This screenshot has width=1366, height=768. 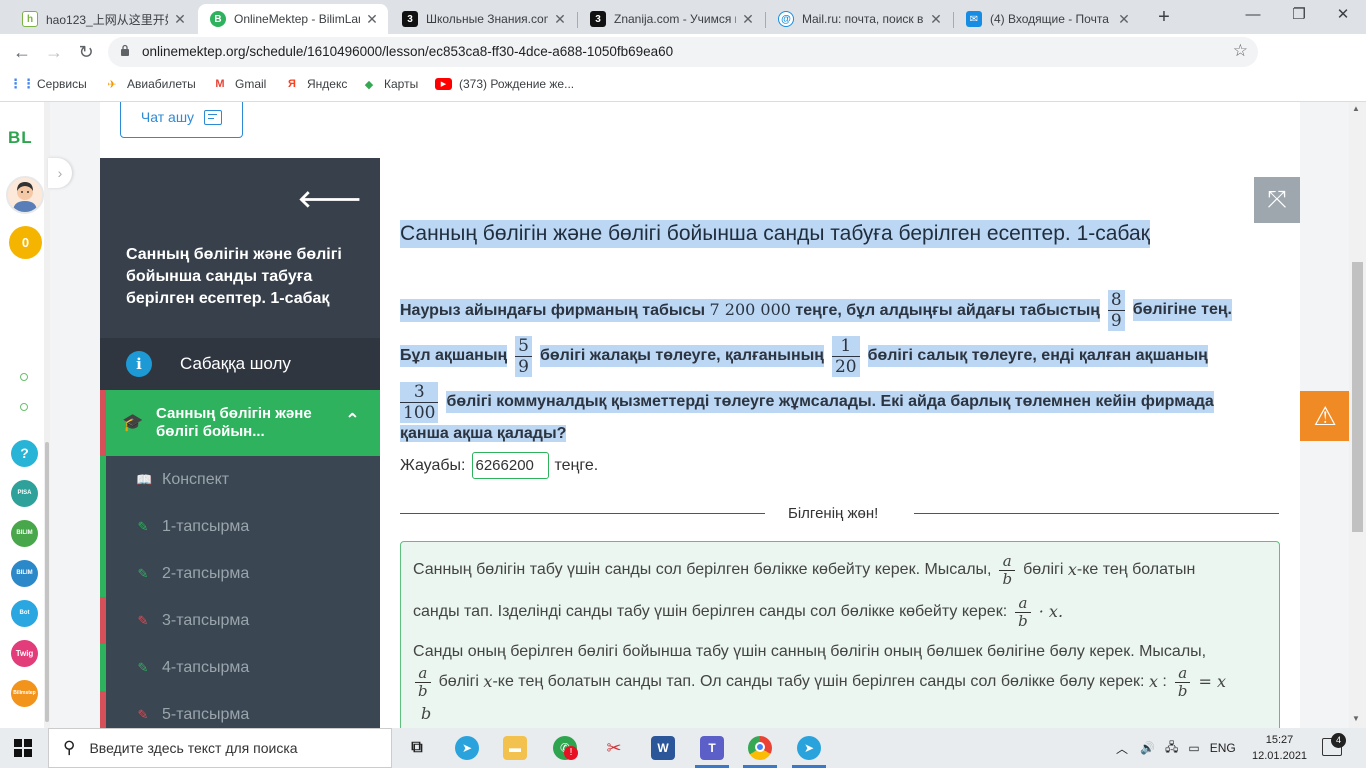 What do you see at coordinates (1164, 17) in the screenshot?
I see `new-tab-plus-icon: +` at bounding box center [1164, 17].